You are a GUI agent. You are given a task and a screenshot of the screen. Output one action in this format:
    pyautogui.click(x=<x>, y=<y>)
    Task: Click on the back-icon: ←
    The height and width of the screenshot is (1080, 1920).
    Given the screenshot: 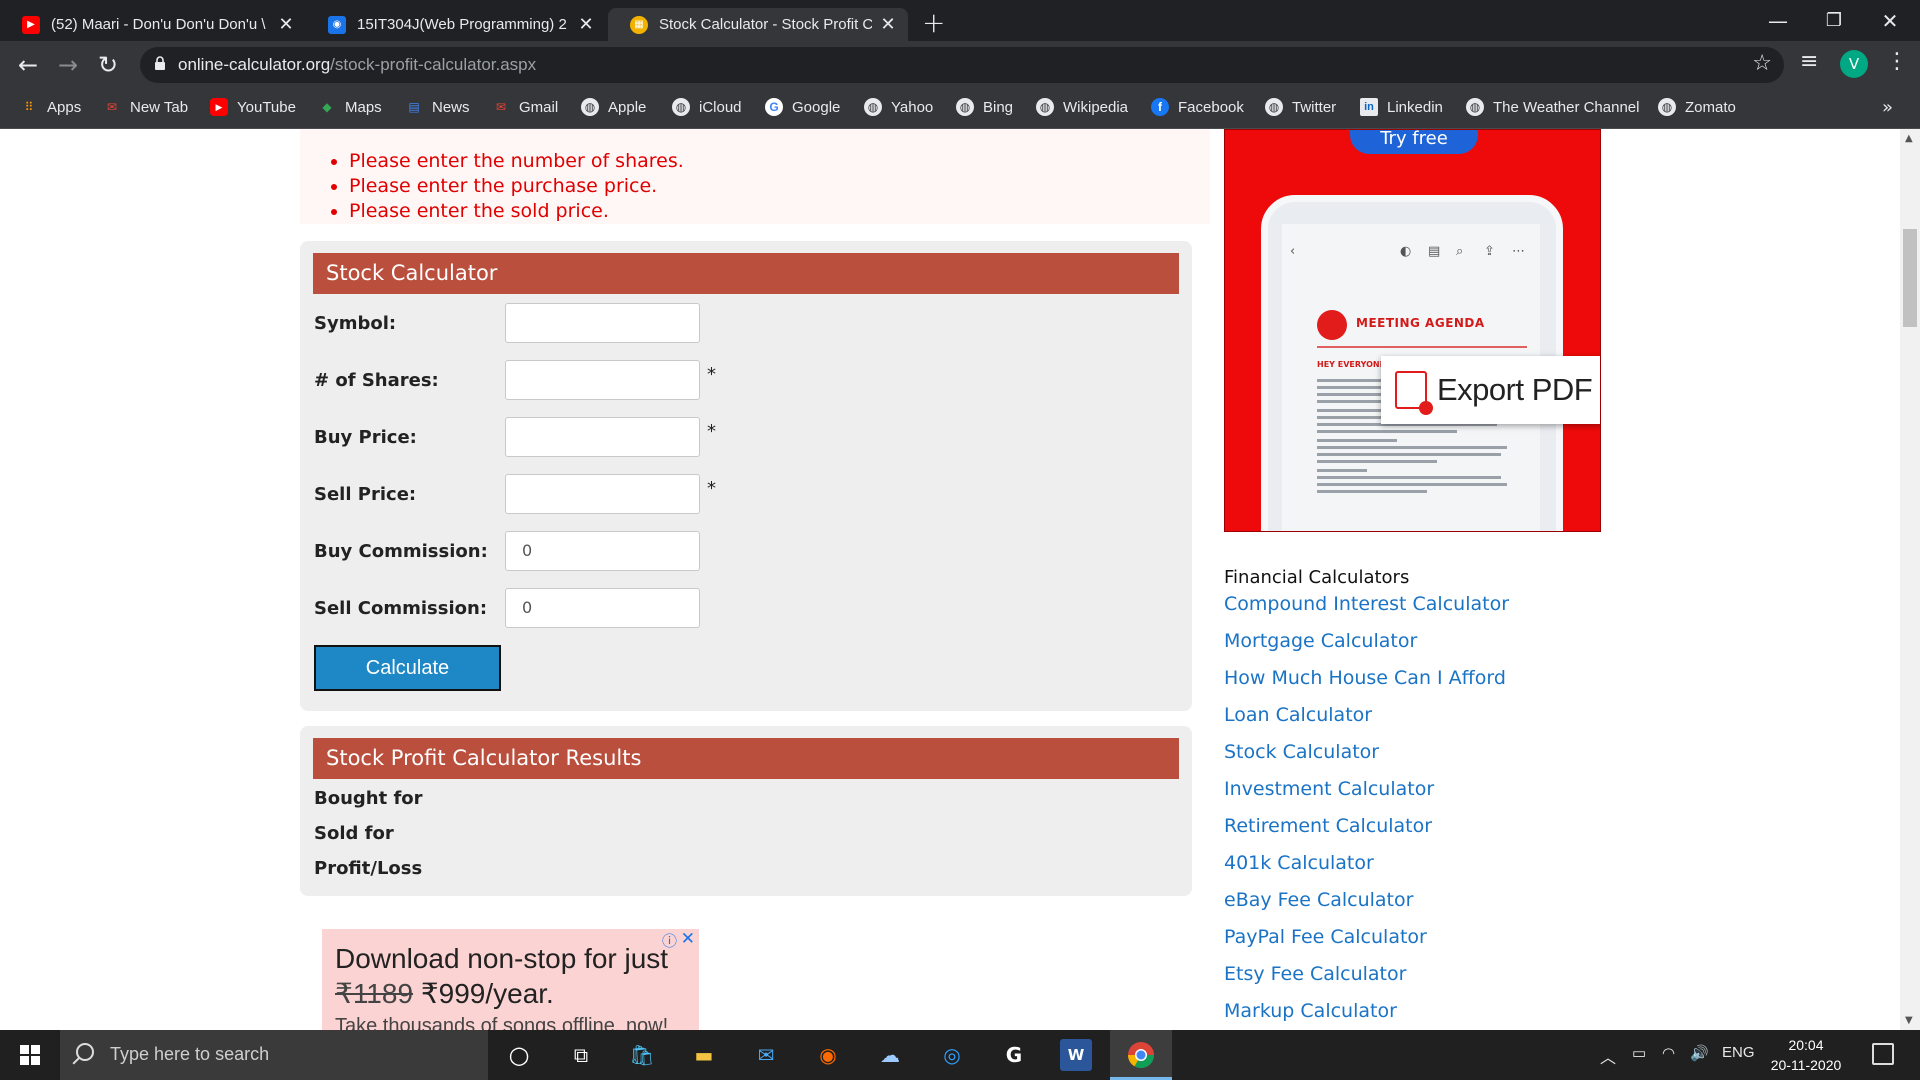 What is the action you would take?
    pyautogui.click(x=28, y=65)
    